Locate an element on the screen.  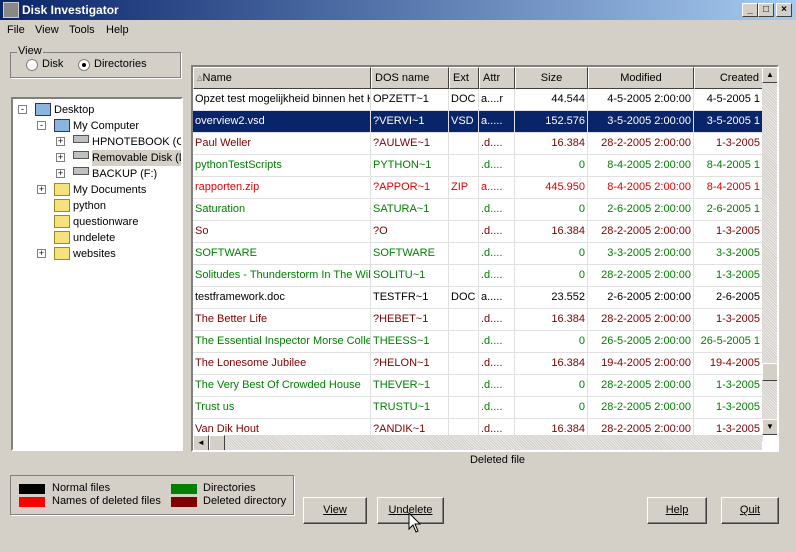
vertical-scrollbar: ▲ ▼ is located at coordinates (769, 251).